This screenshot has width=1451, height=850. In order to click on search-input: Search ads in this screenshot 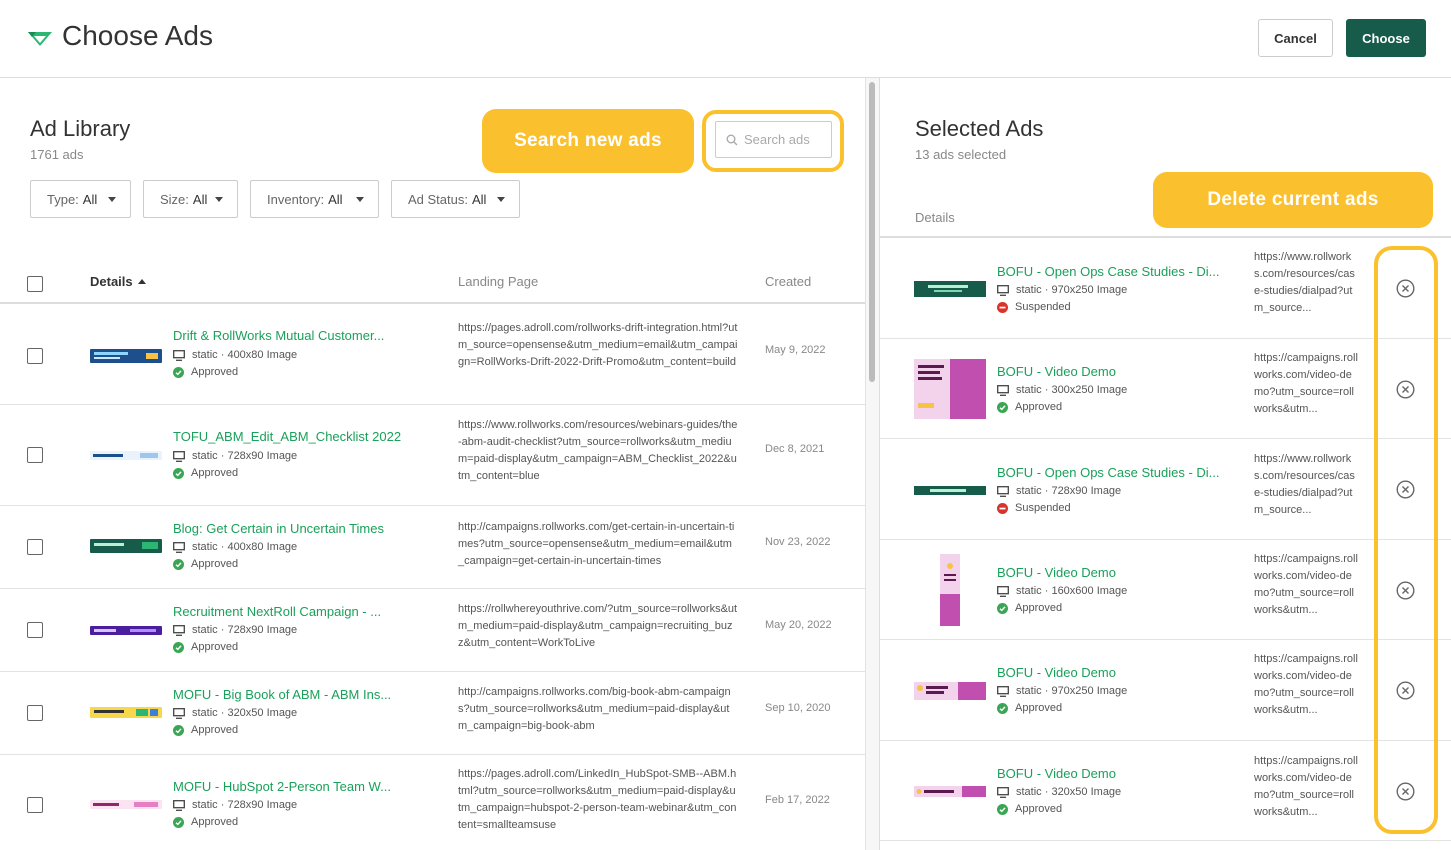, I will do `click(773, 139)`.